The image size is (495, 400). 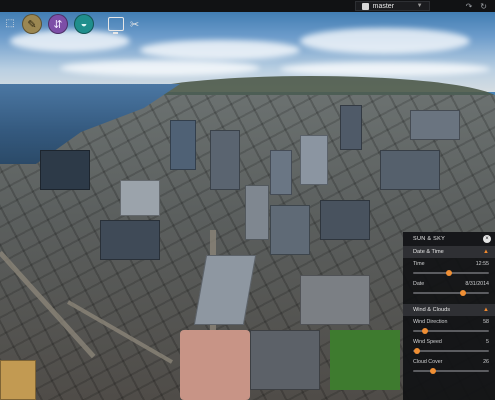 I want to click on wind-direction-slider, so click(x=451, y=331).